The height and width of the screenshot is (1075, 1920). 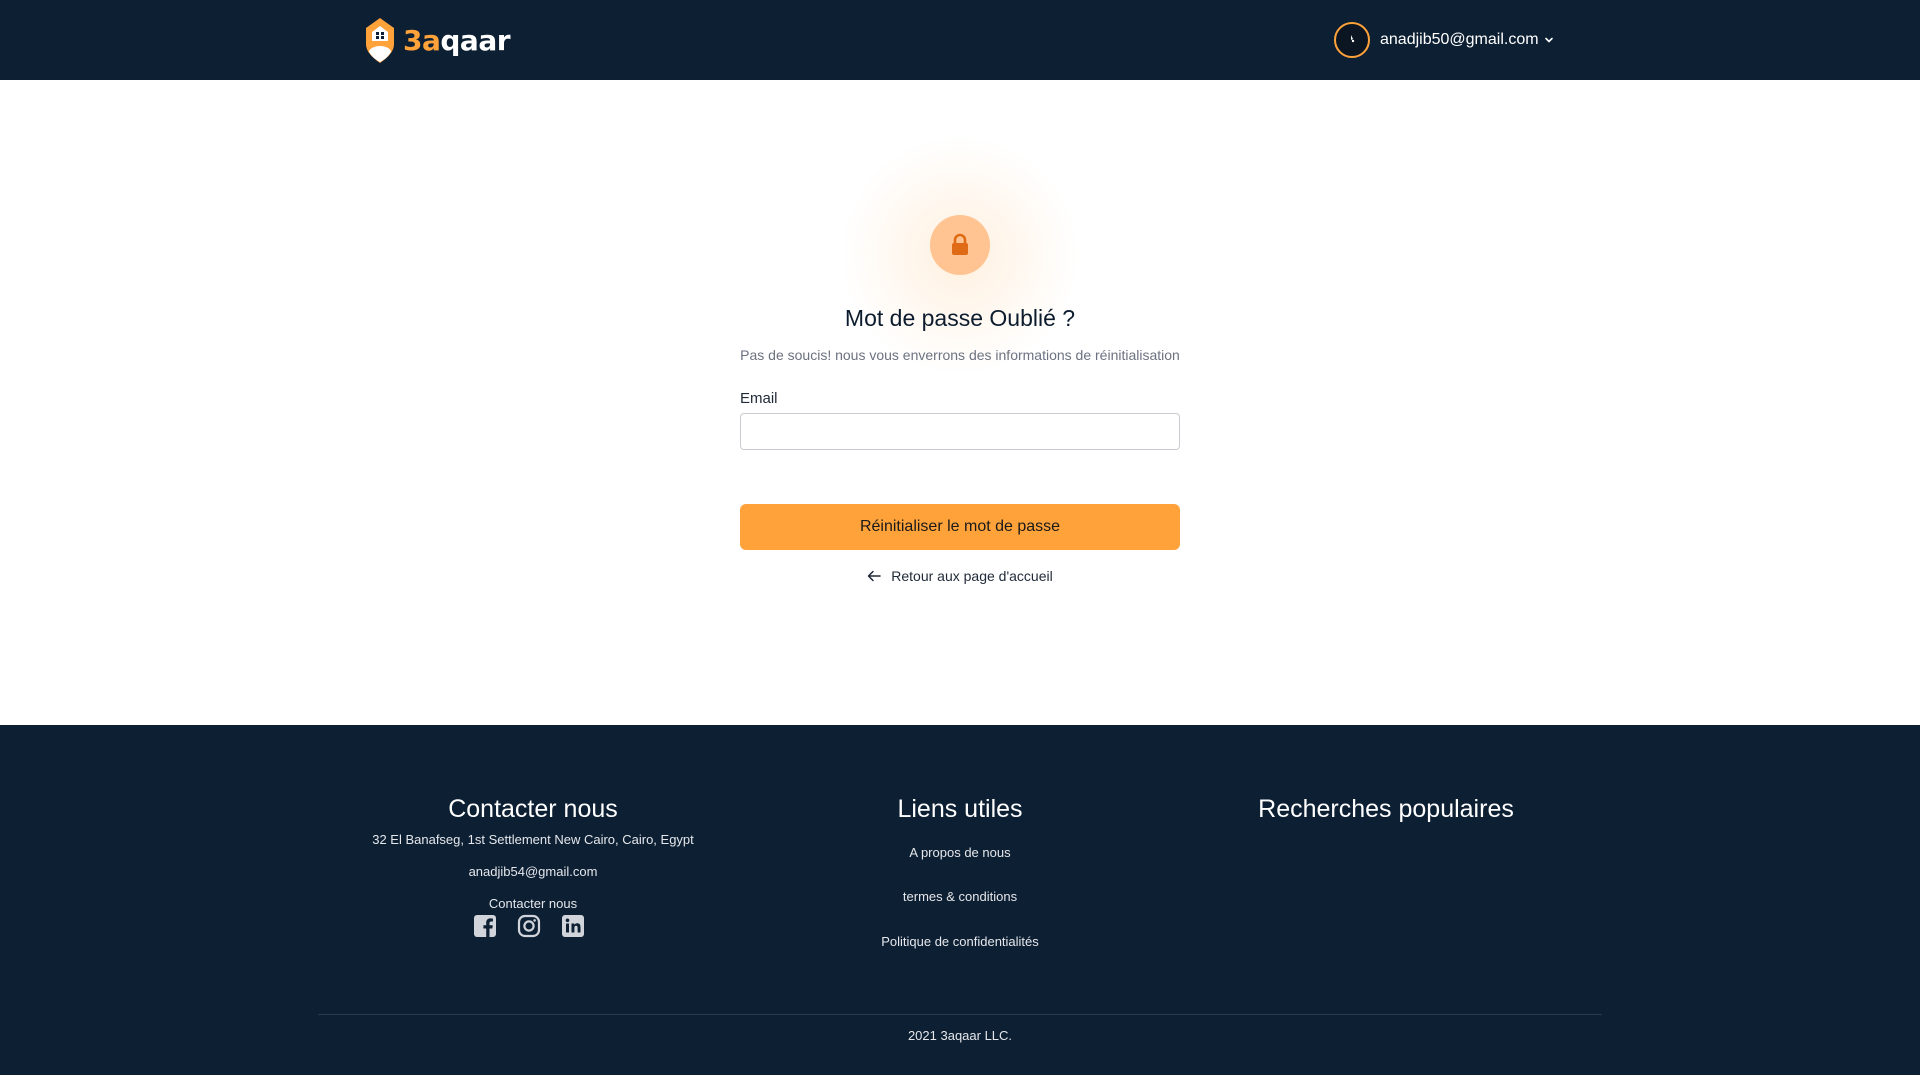 What do you see at coordinates (485, 926) in the screenshot?
I see `facebook-icon` at bounding box center [485, 926].